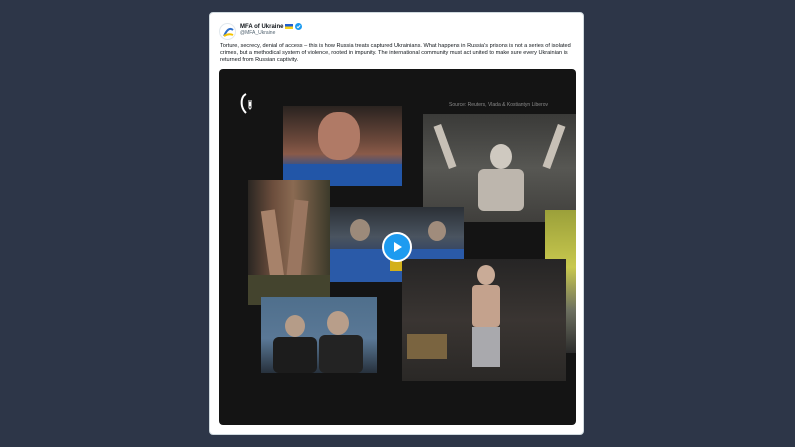  Describe the element at coordinates (289, 242) in the screenshot. I see `photo-tattooed-arms` at that location.